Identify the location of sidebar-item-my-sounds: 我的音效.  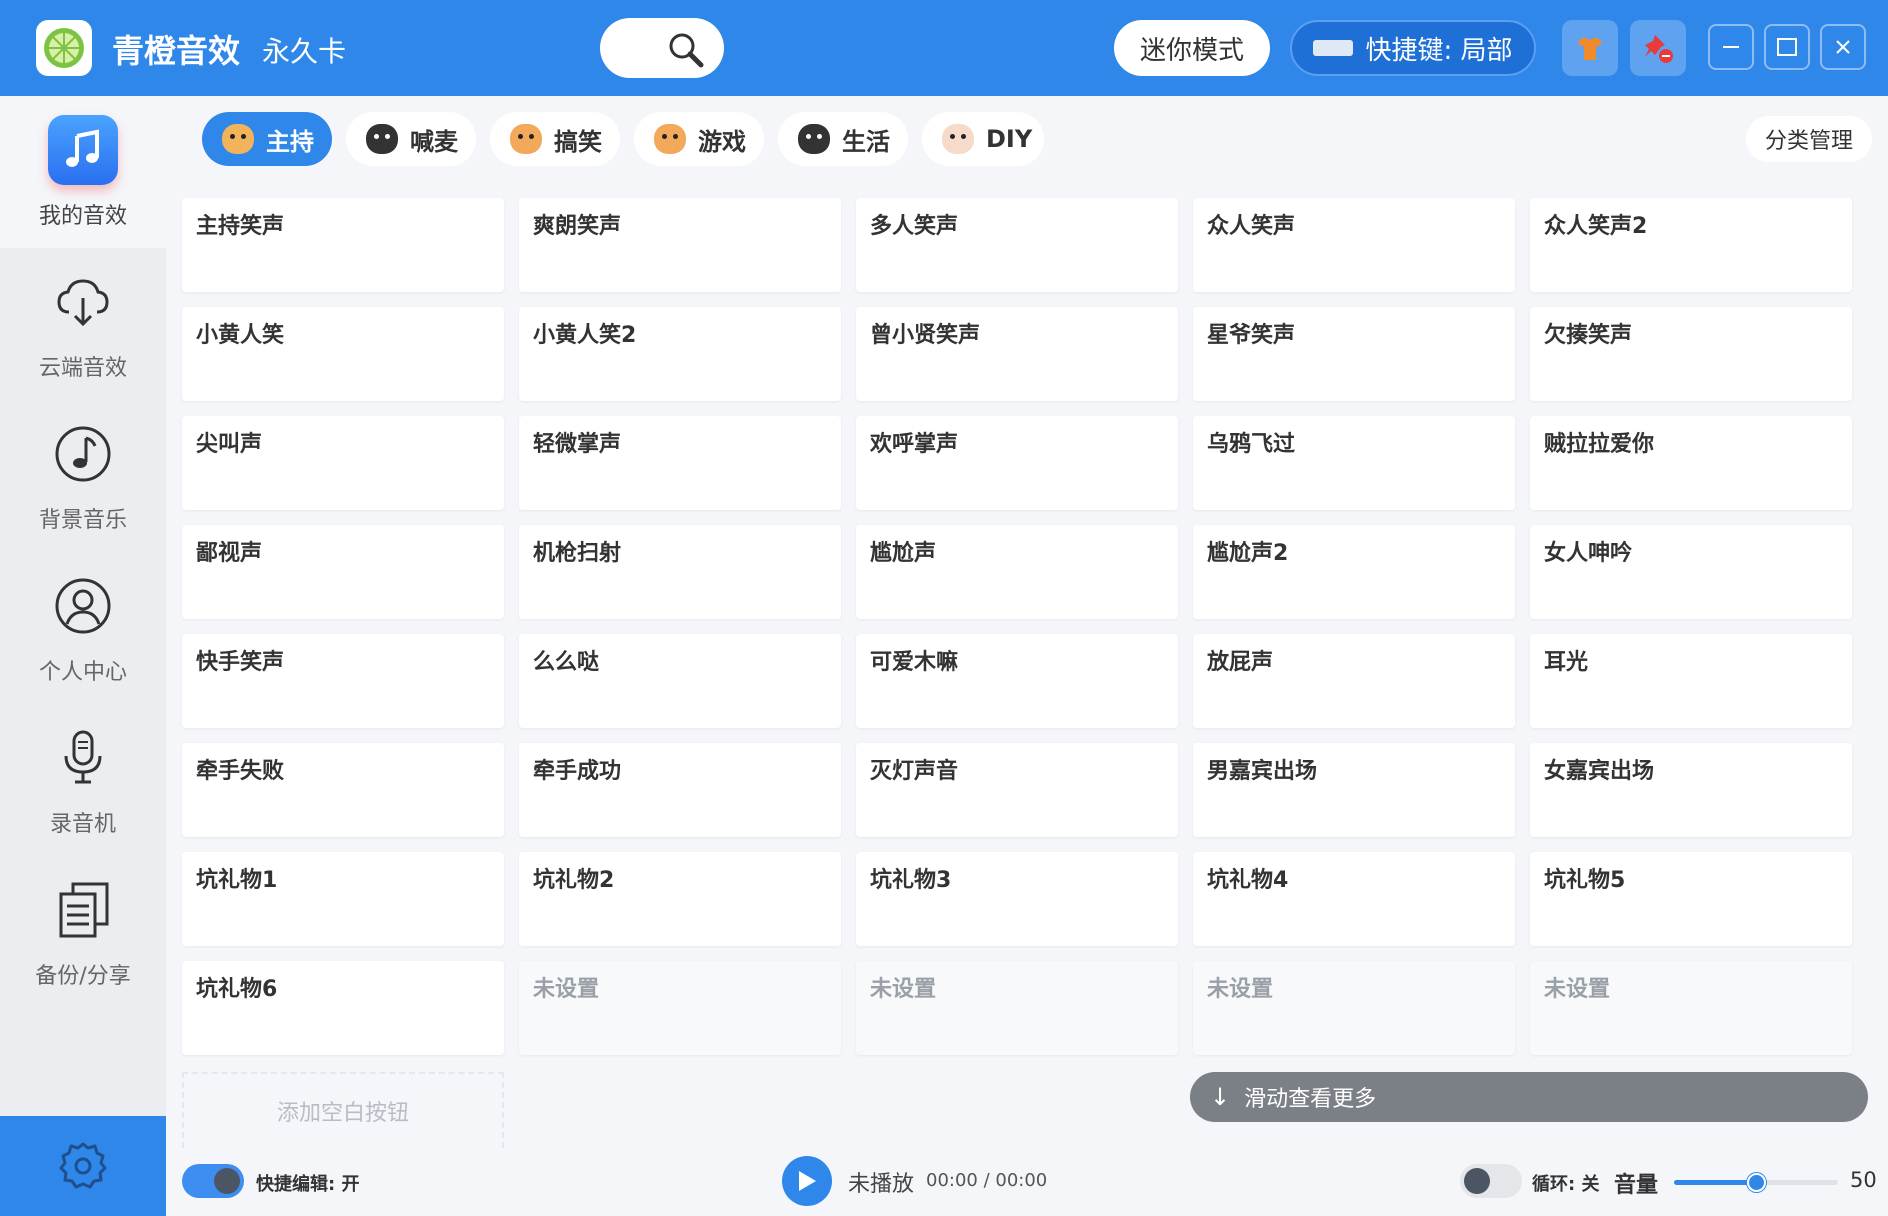
(83, 172).